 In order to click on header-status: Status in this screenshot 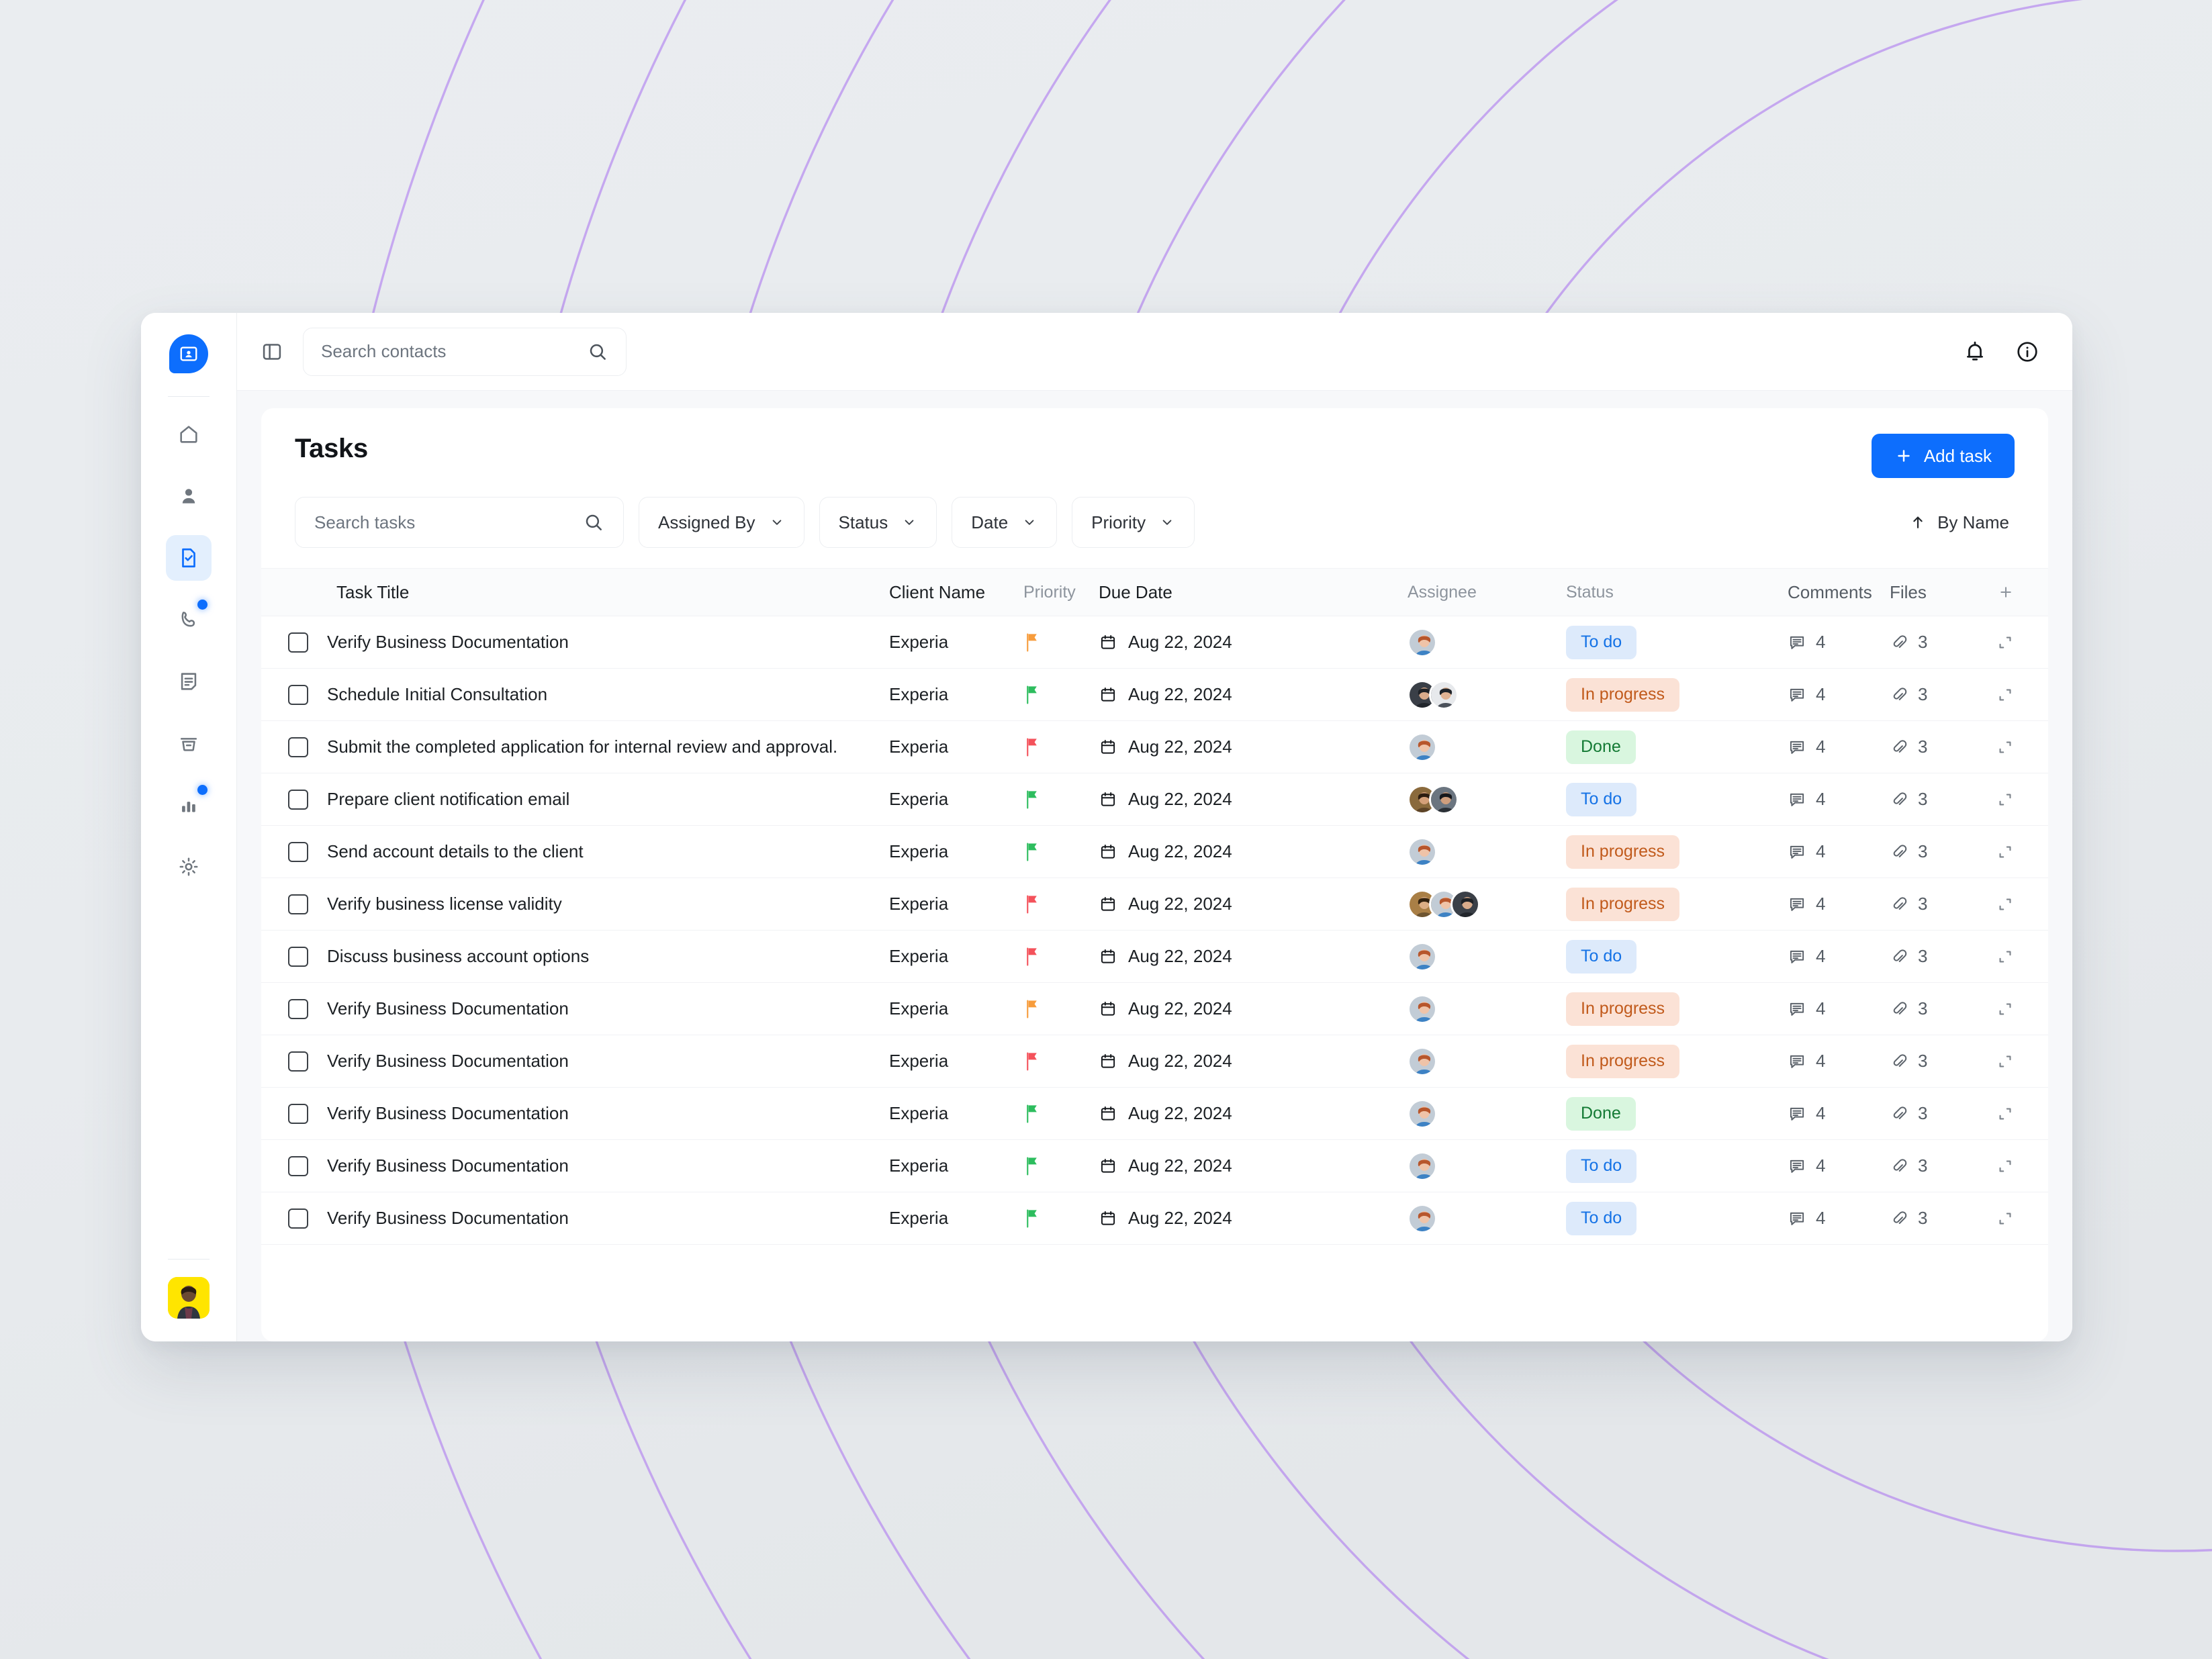, I will do `click(1677, 592)`.